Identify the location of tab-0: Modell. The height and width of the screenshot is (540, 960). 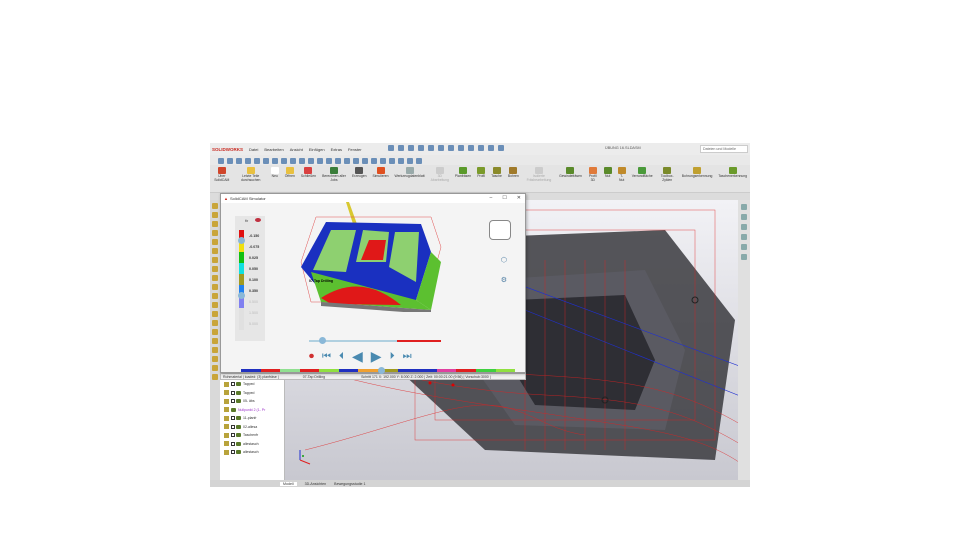
(288, 483).